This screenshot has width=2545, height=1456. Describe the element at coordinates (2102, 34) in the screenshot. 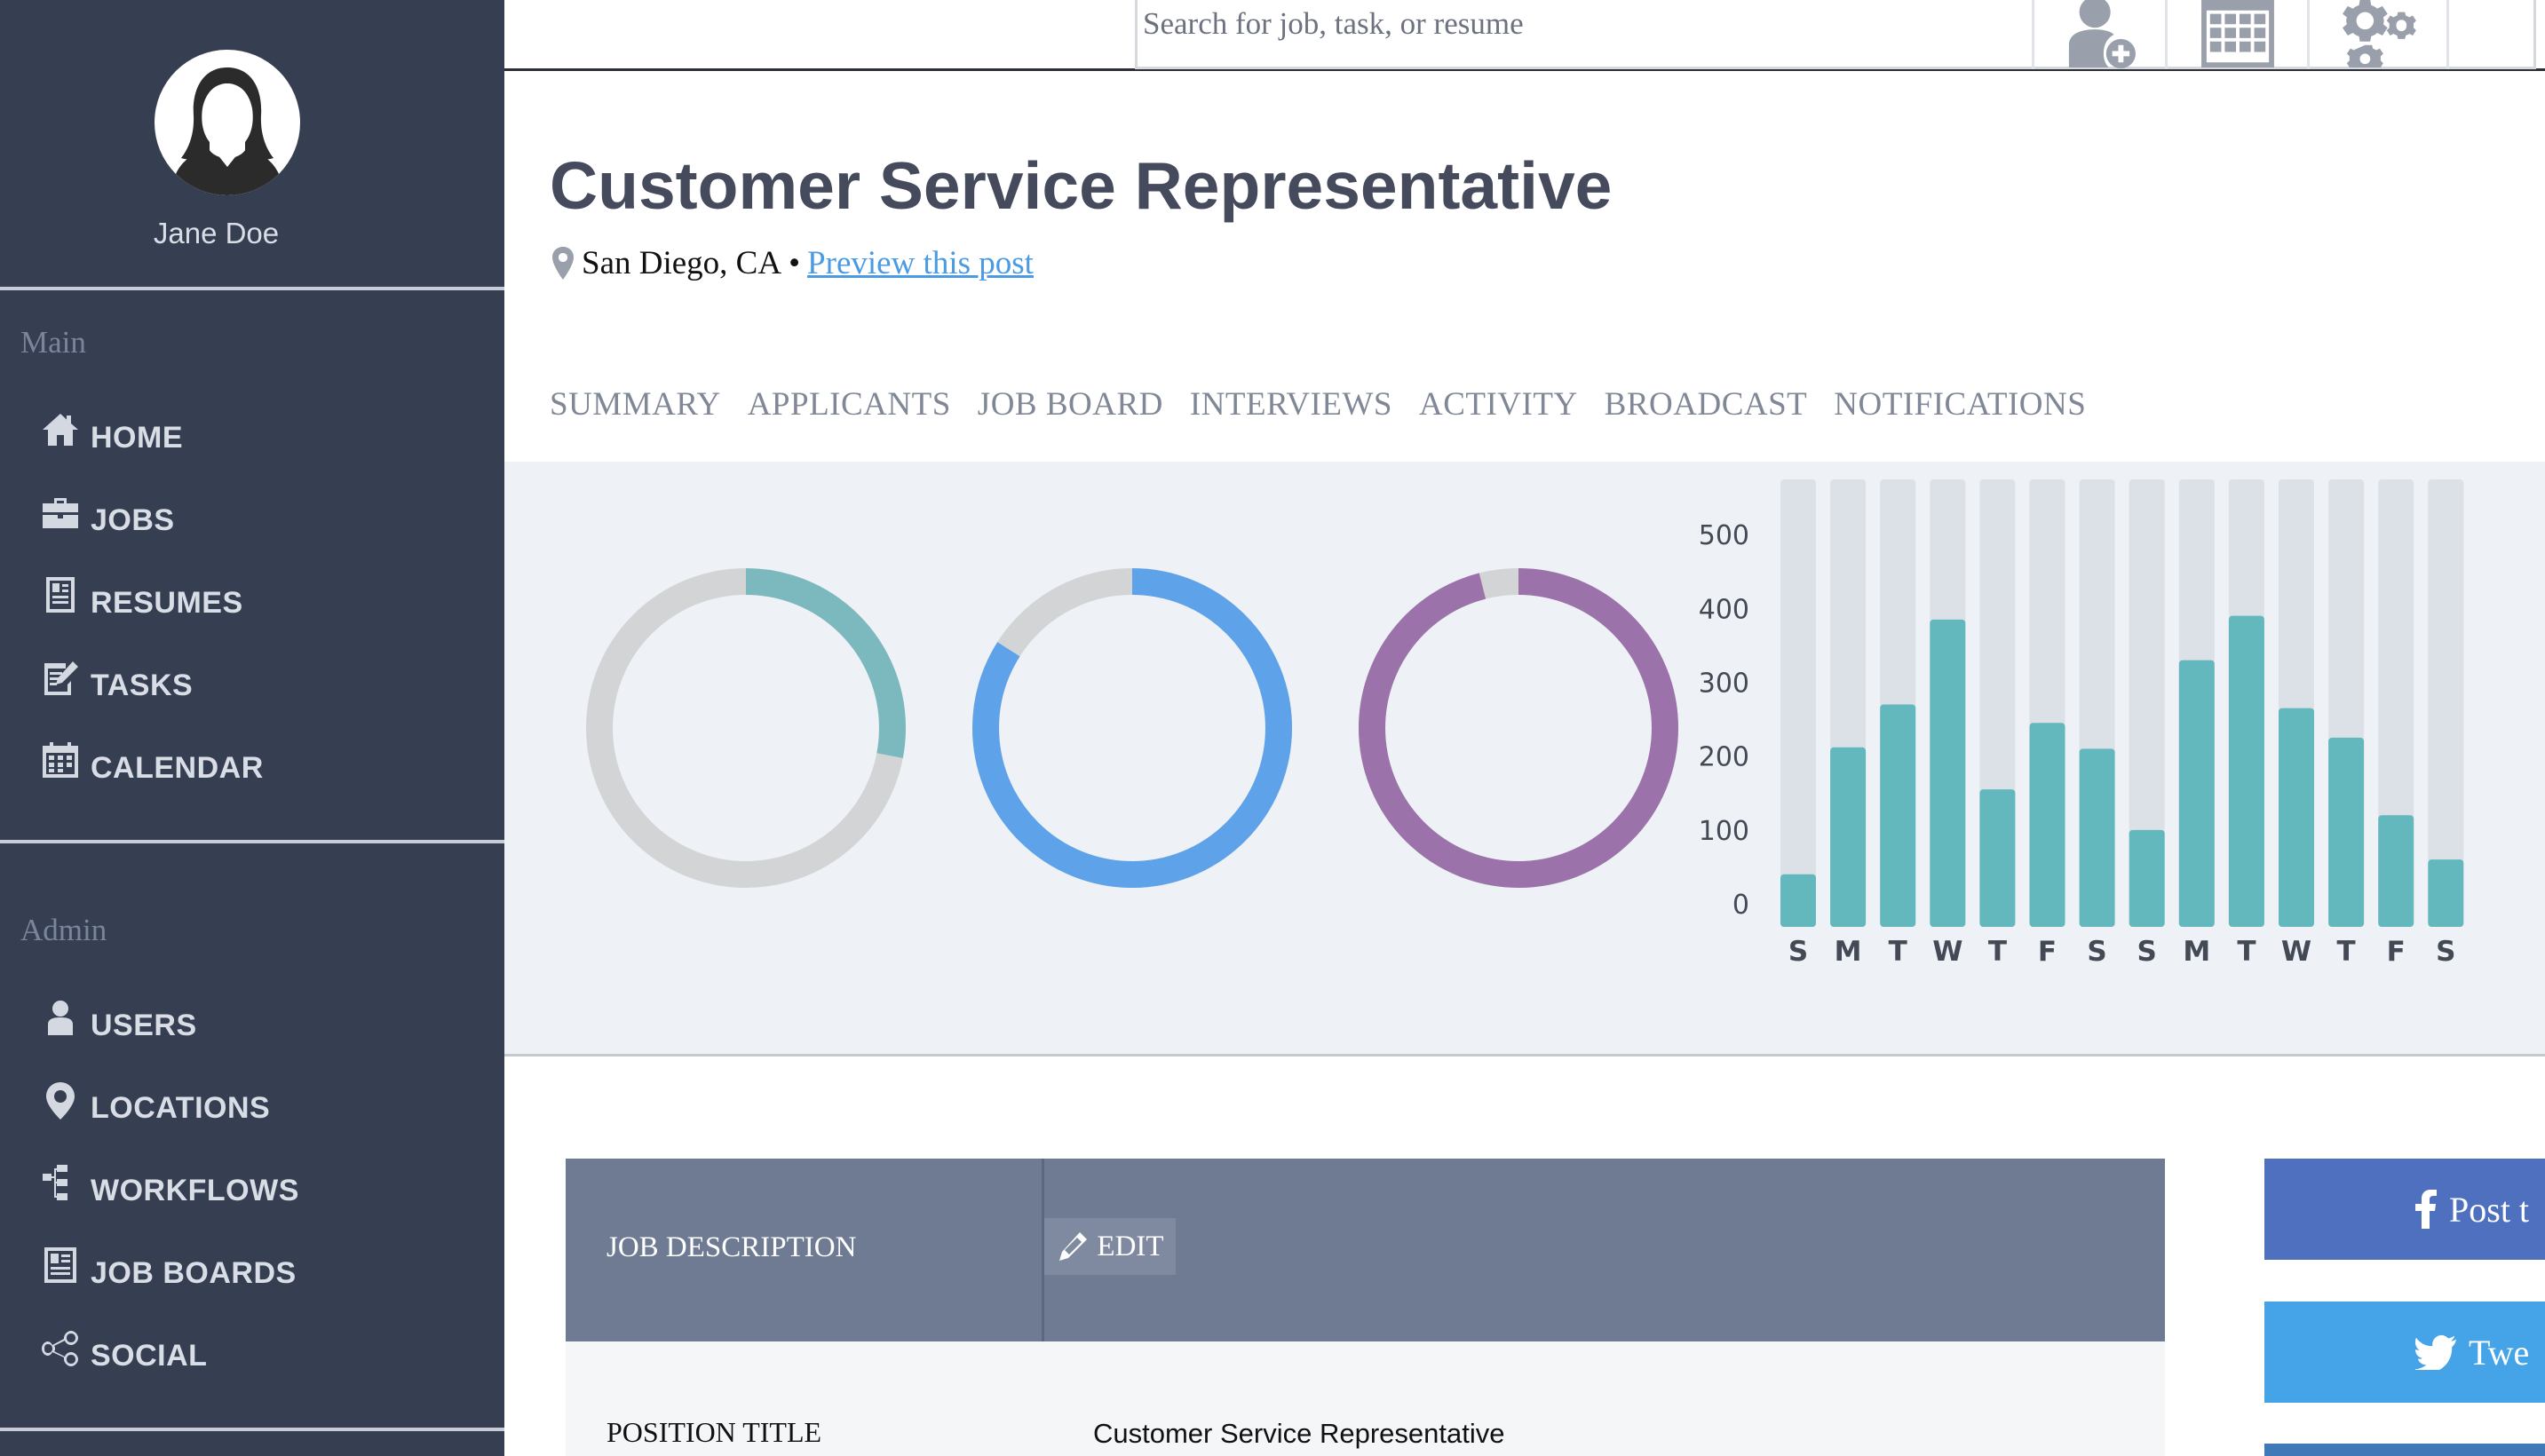

I see `add-user-icon` at that location.